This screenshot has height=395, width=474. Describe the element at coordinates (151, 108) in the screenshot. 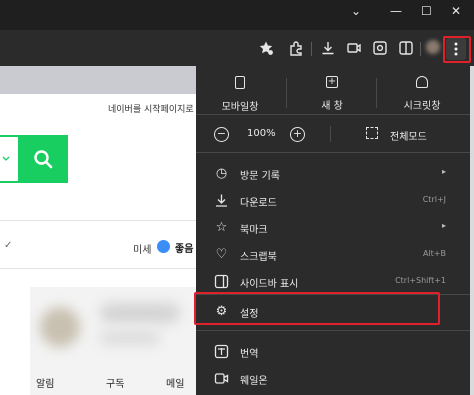

I see `set-start-page-link: 네이버를 시작페이지로` at that location.